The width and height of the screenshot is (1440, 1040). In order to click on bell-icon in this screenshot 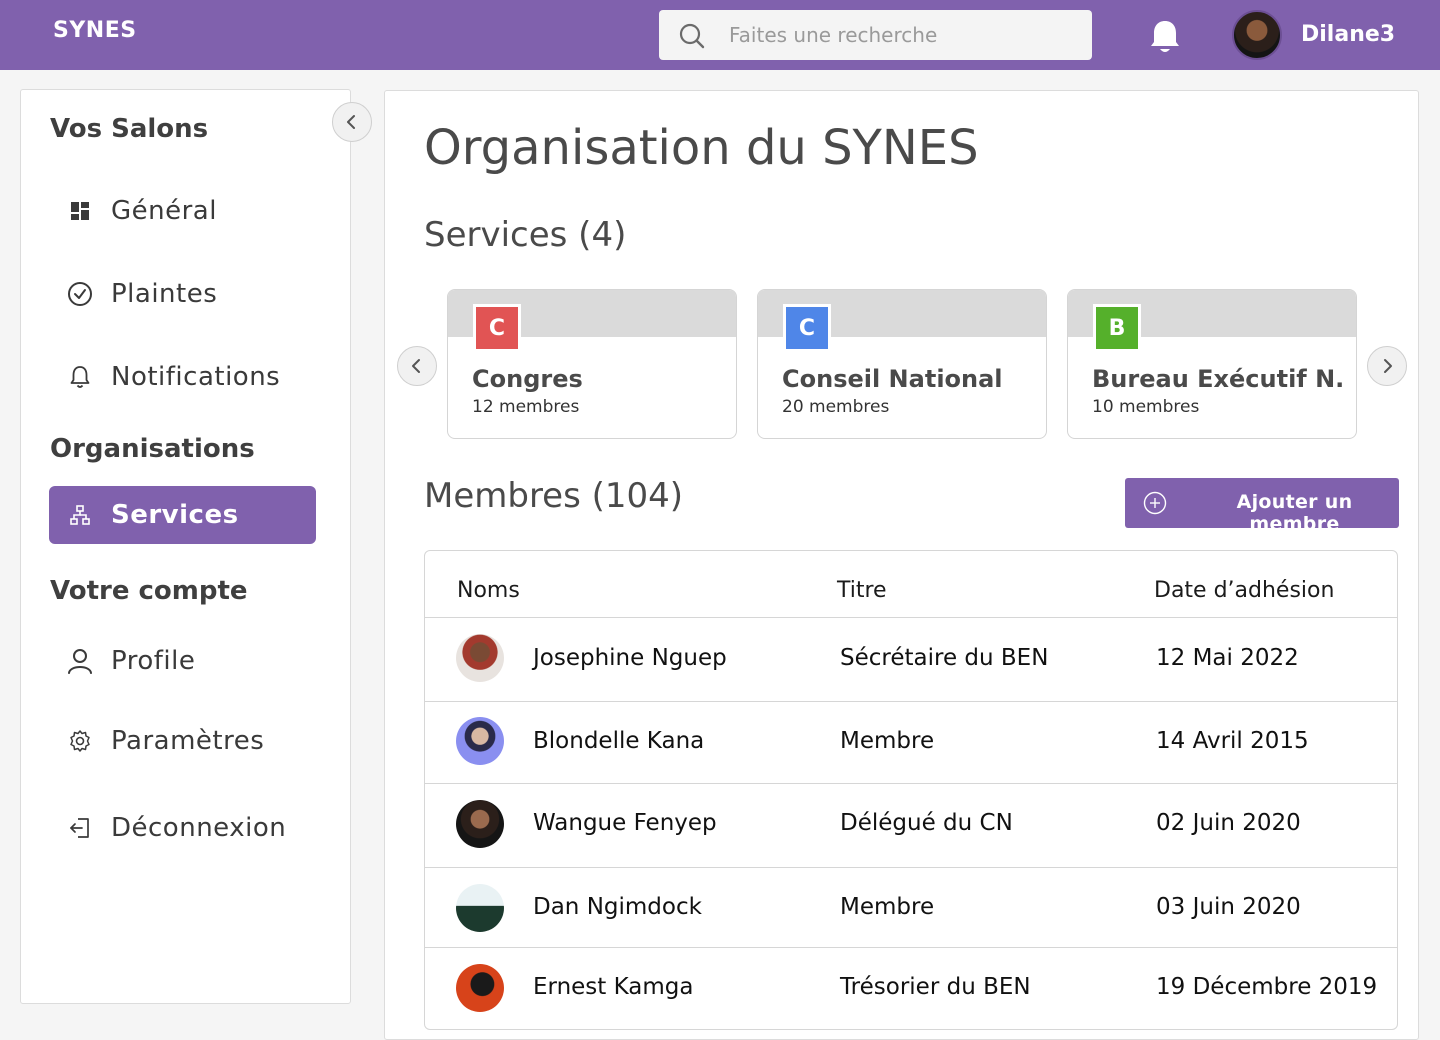, I will do `click(80, 377)`.